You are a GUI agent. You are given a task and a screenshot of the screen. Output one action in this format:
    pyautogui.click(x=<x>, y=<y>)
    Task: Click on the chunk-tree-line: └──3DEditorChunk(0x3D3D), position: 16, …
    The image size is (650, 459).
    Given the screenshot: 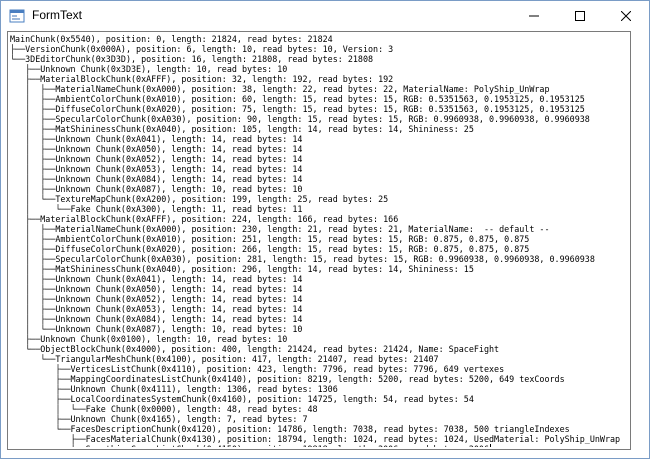 What is the action you would take?
    pyautogui.click(x=192, y=59)
    